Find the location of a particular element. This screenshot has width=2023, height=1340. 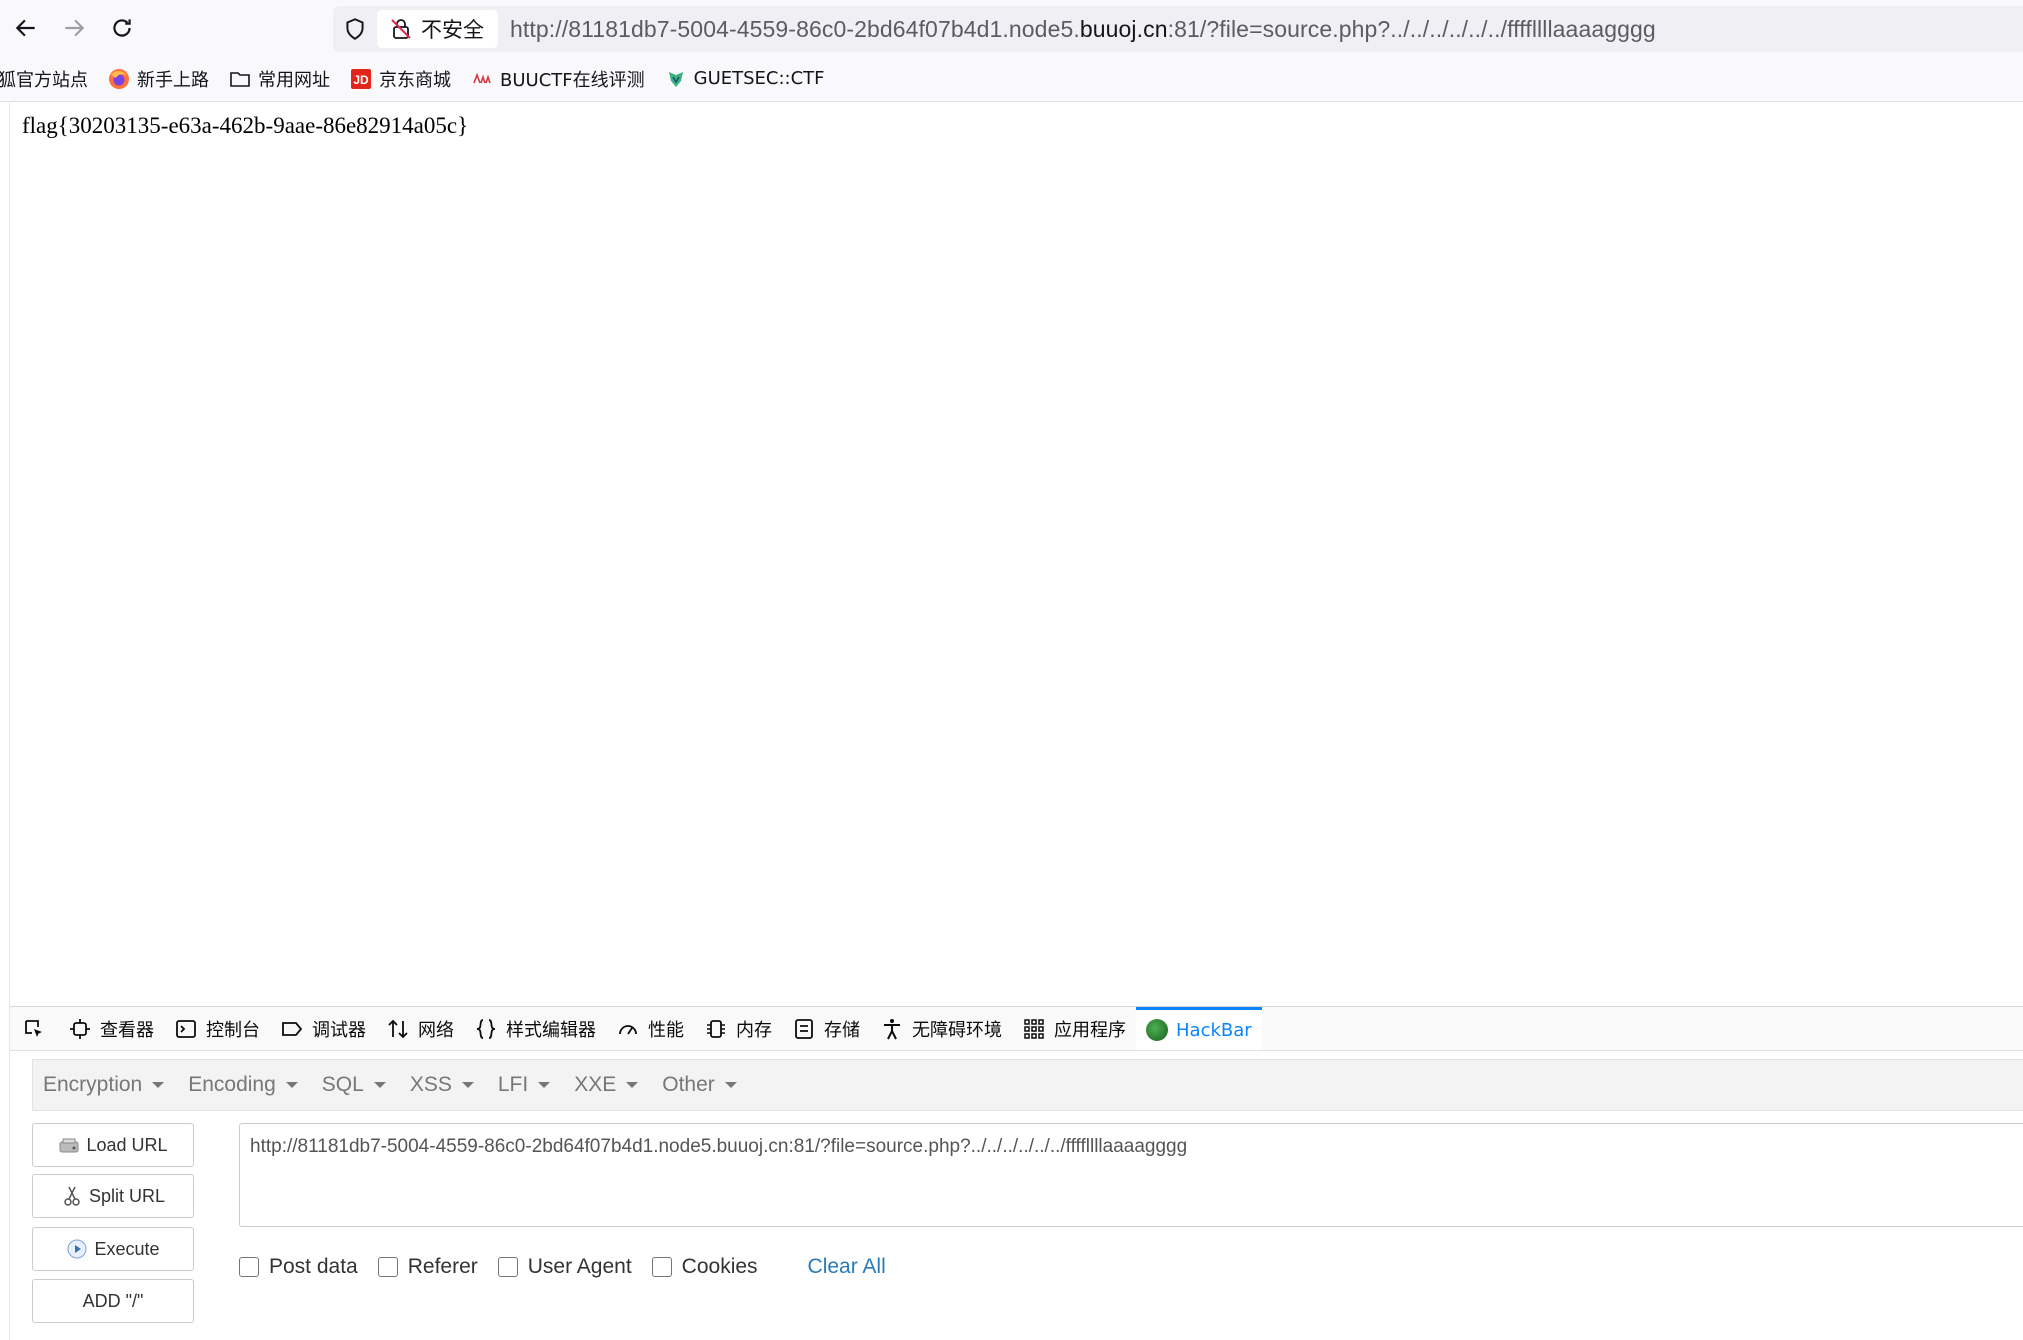

site-security-button: 不安全 is located at coordinates (437, 29).